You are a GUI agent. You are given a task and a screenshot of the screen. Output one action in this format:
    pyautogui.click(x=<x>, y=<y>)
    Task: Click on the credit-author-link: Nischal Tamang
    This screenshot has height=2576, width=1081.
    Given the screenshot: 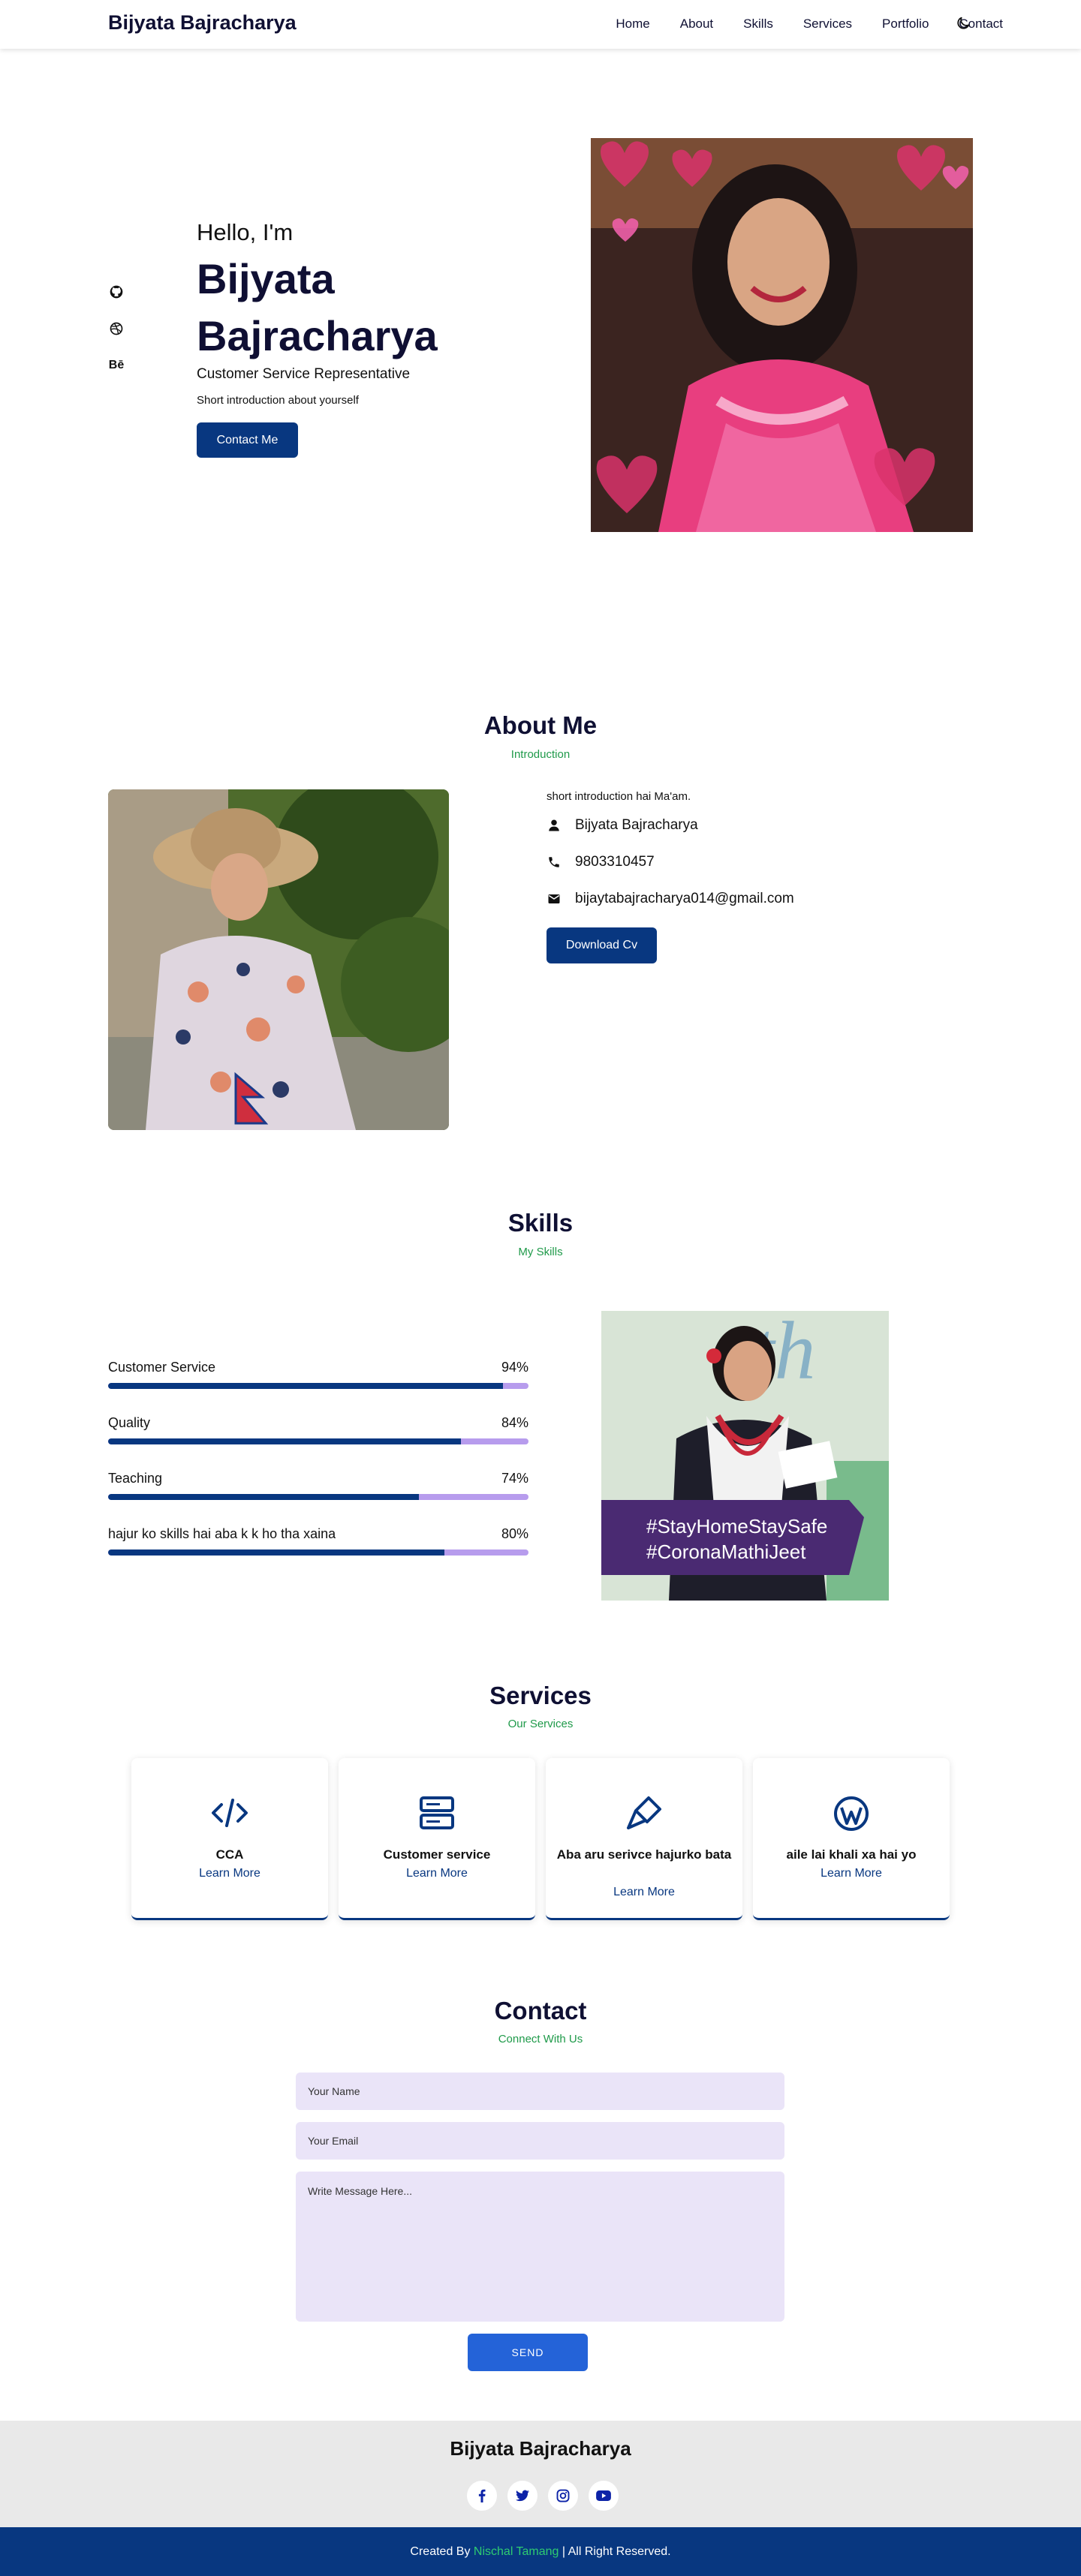 What is the action you would take?
    pyautogui.click(x=516, y=2551)
    